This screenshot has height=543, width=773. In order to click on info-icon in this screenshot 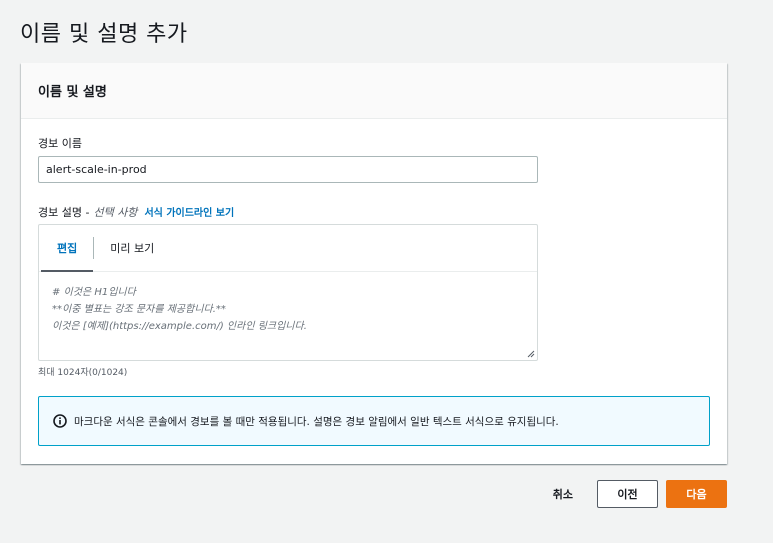, I will do `click(60, 421)`.